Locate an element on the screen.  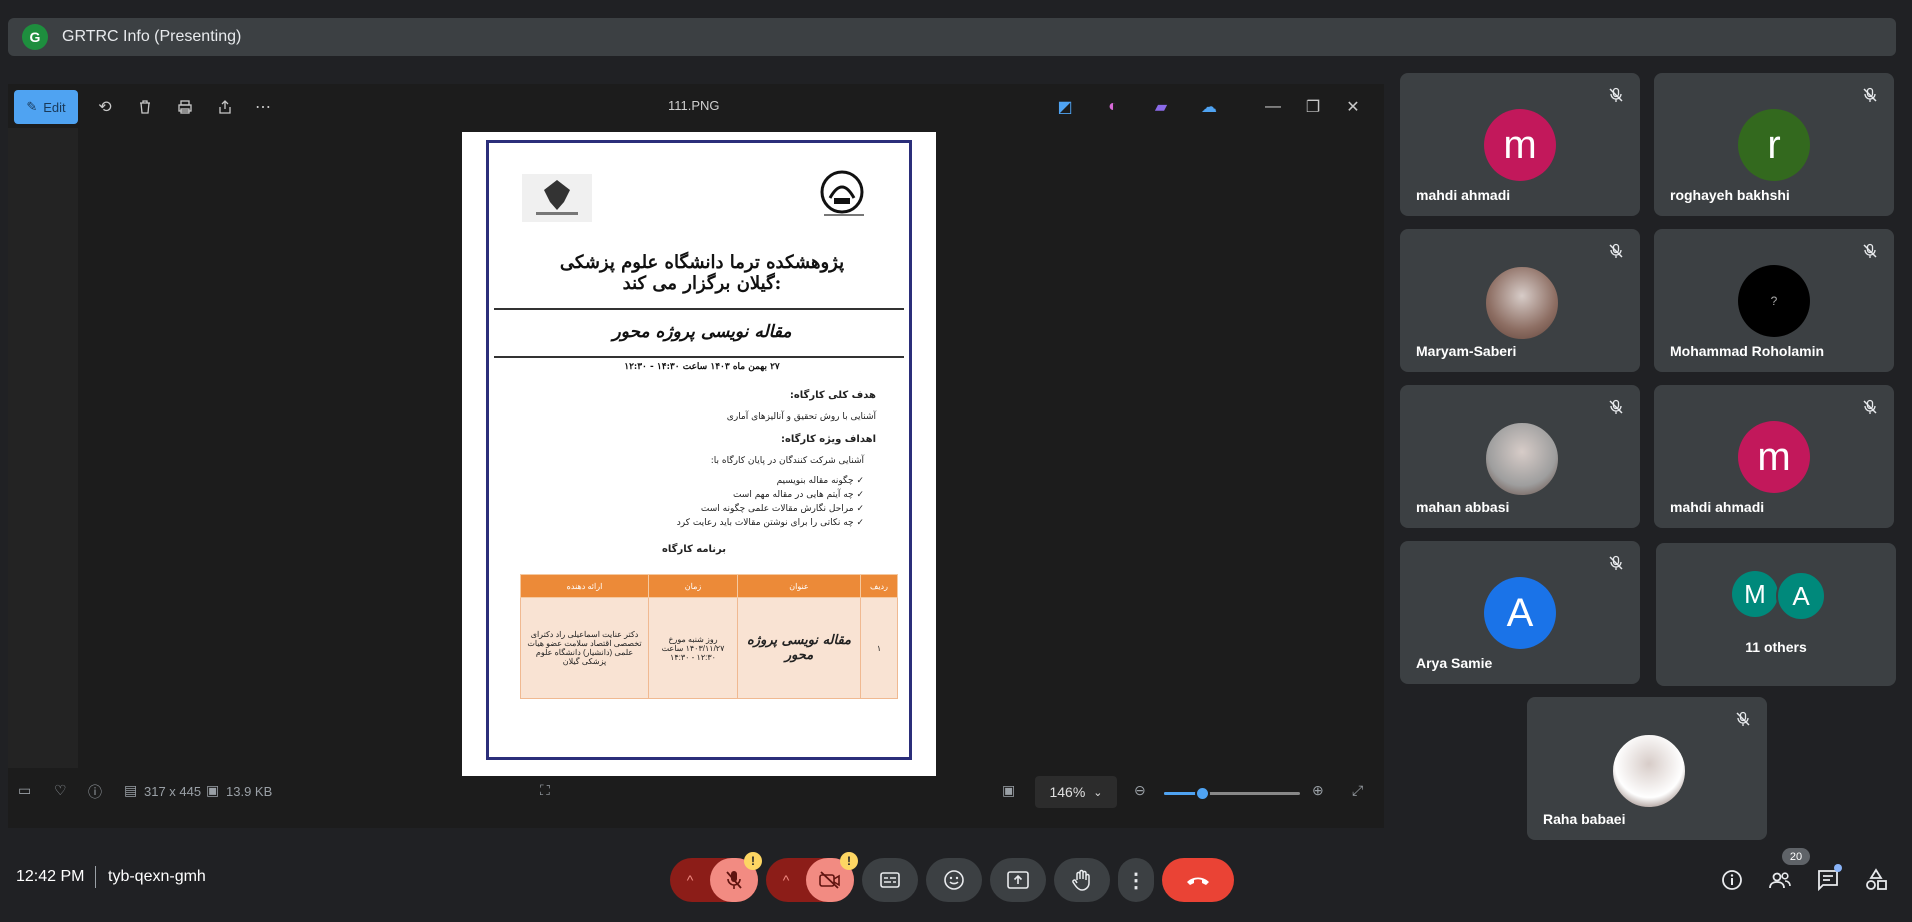
table-cell: مقاله نویسی پروژه محور is located at coordinates (799, 648).